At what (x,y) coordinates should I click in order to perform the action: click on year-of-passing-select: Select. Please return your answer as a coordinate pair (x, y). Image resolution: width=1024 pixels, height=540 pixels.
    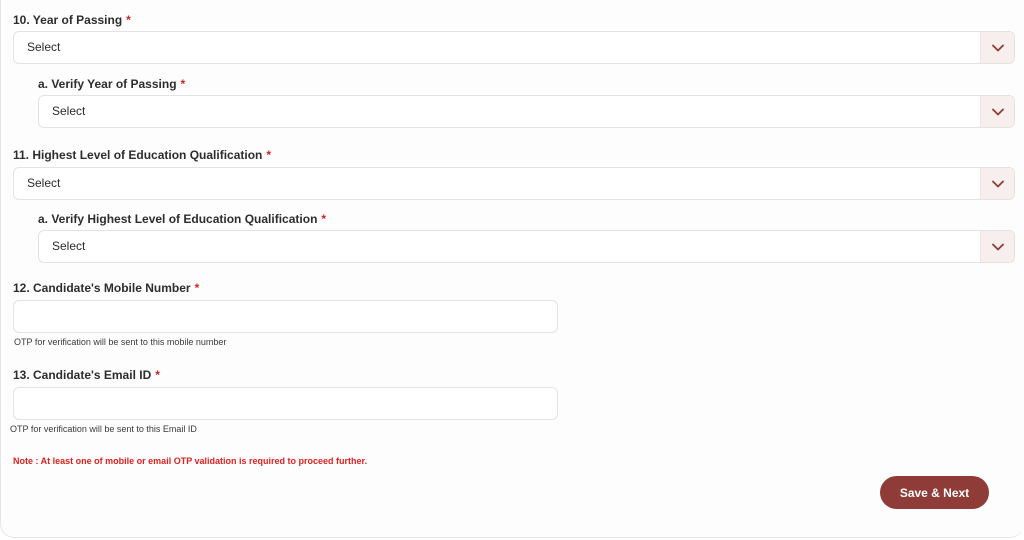
    Looking at the image, I should click on (514, 47).